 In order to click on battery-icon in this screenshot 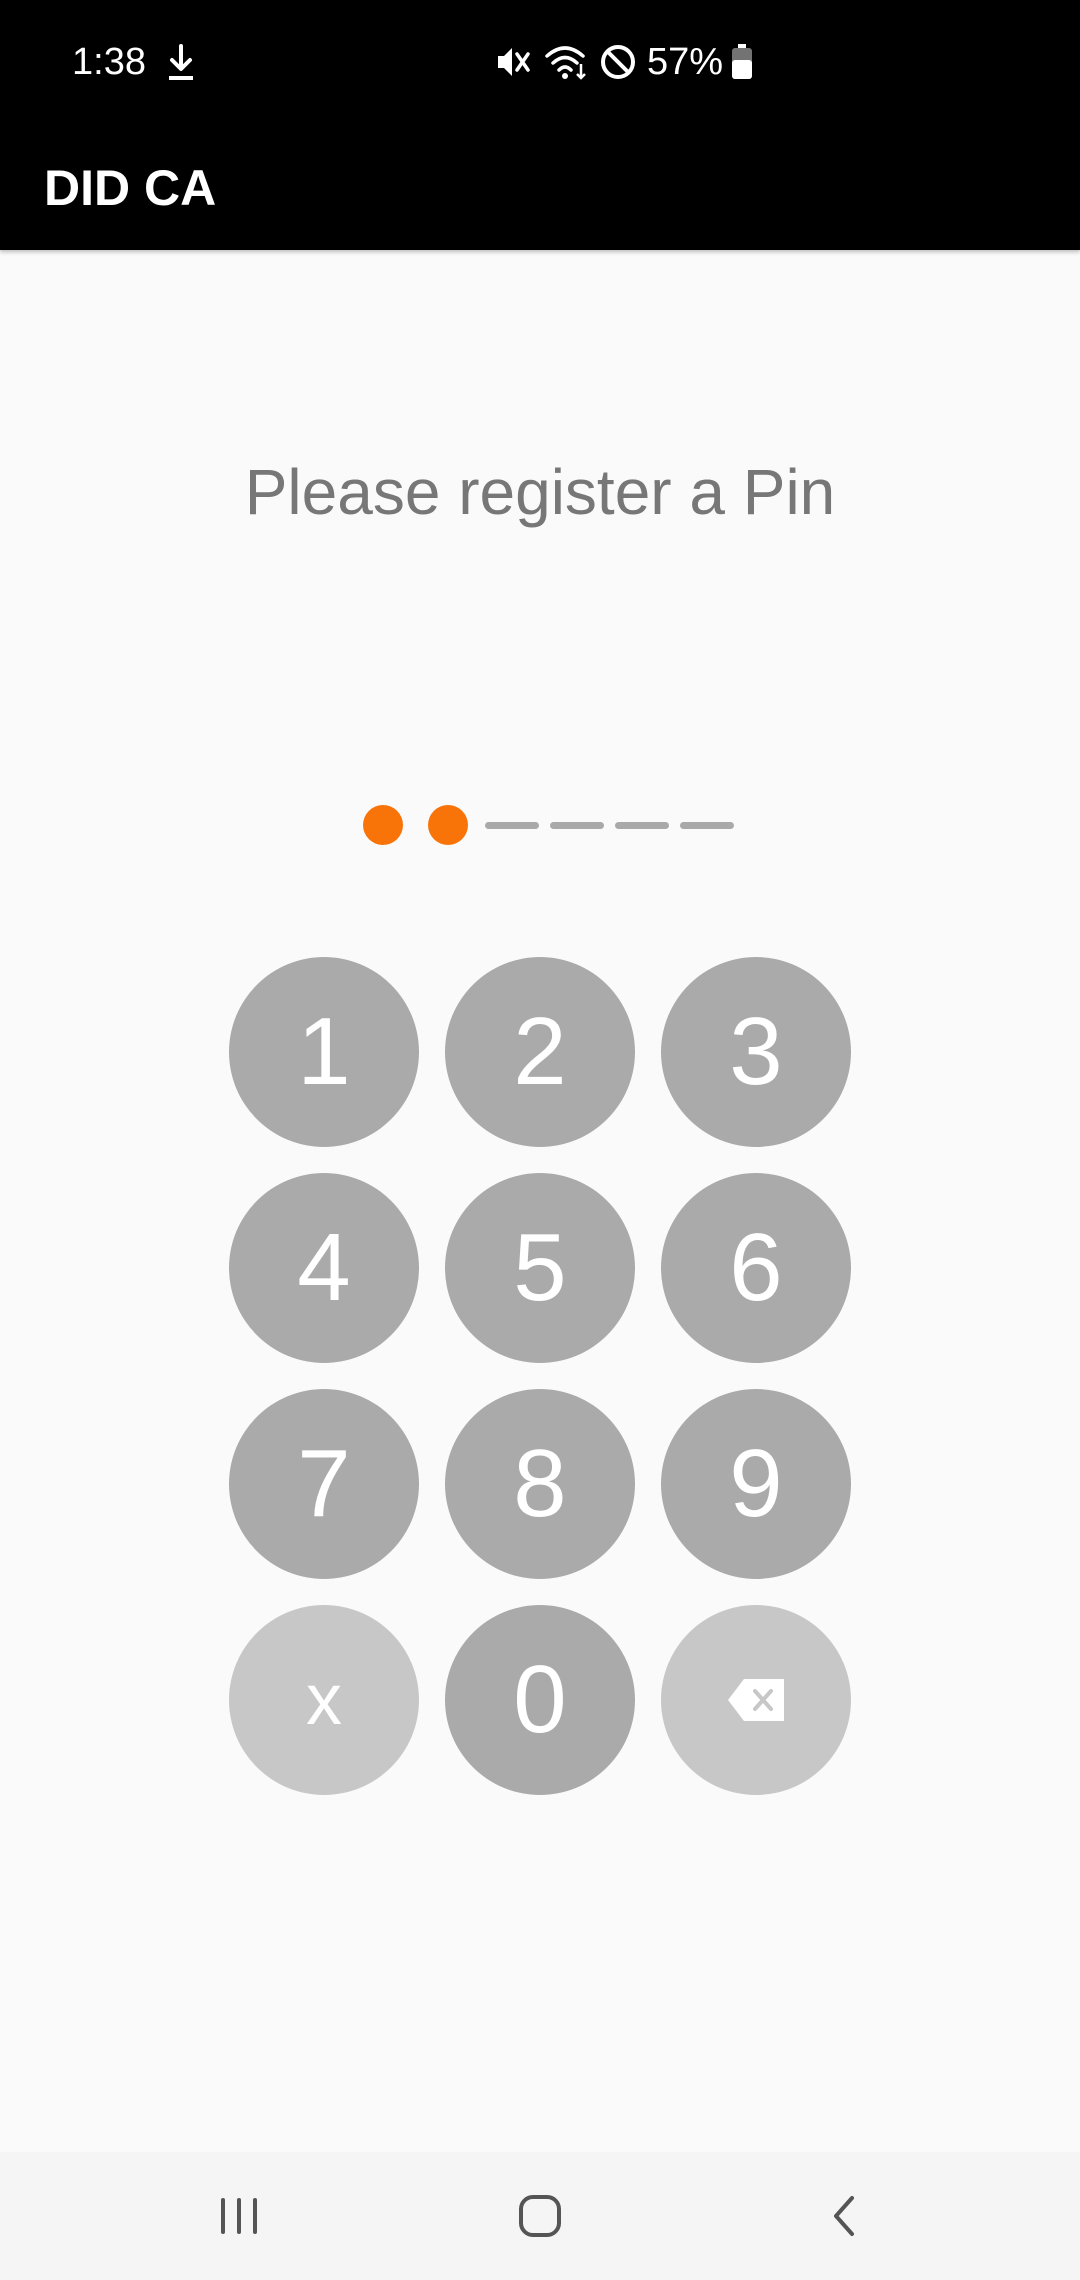, I will do `click(742, 61)`.